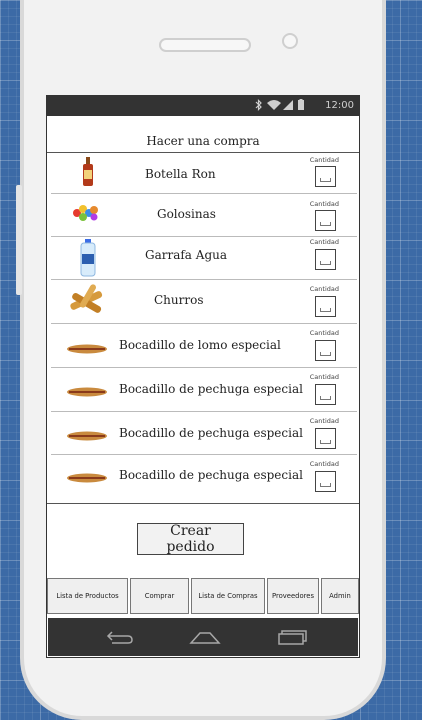  I want to click on product-row: Churros Cantidad, so click(204, 301).